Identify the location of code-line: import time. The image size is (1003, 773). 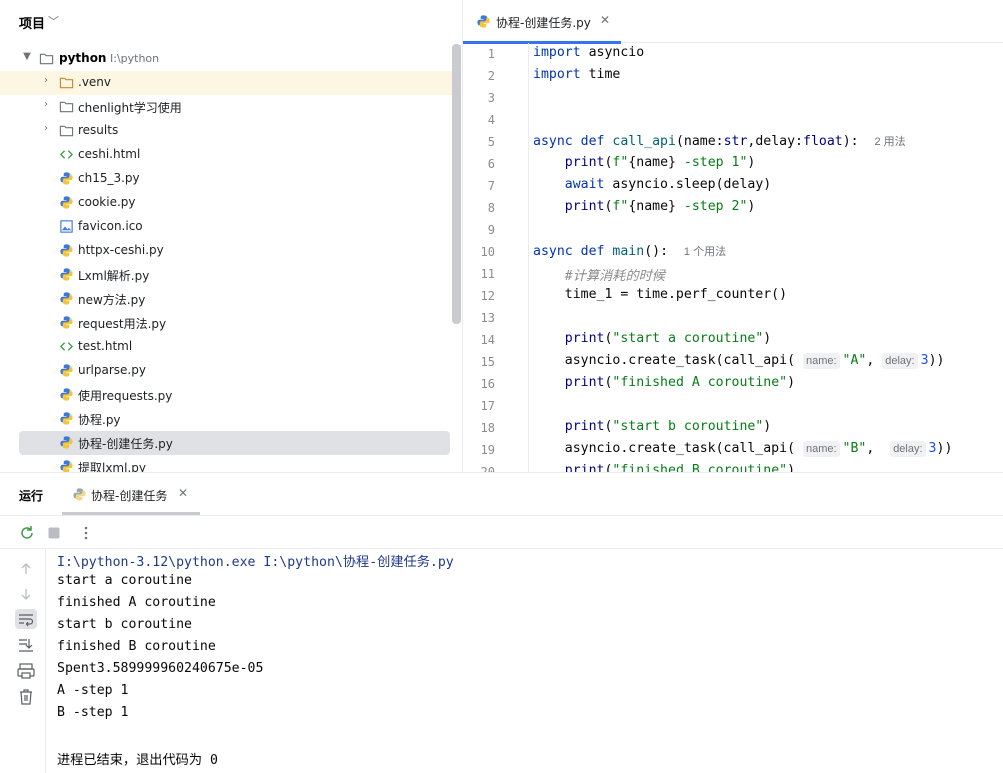
(577, 74).